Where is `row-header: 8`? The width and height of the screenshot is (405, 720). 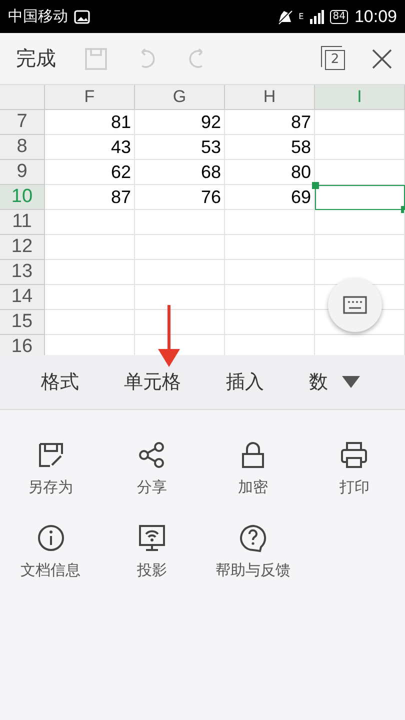
row-header: 8 is located at coordinates (22, 147).